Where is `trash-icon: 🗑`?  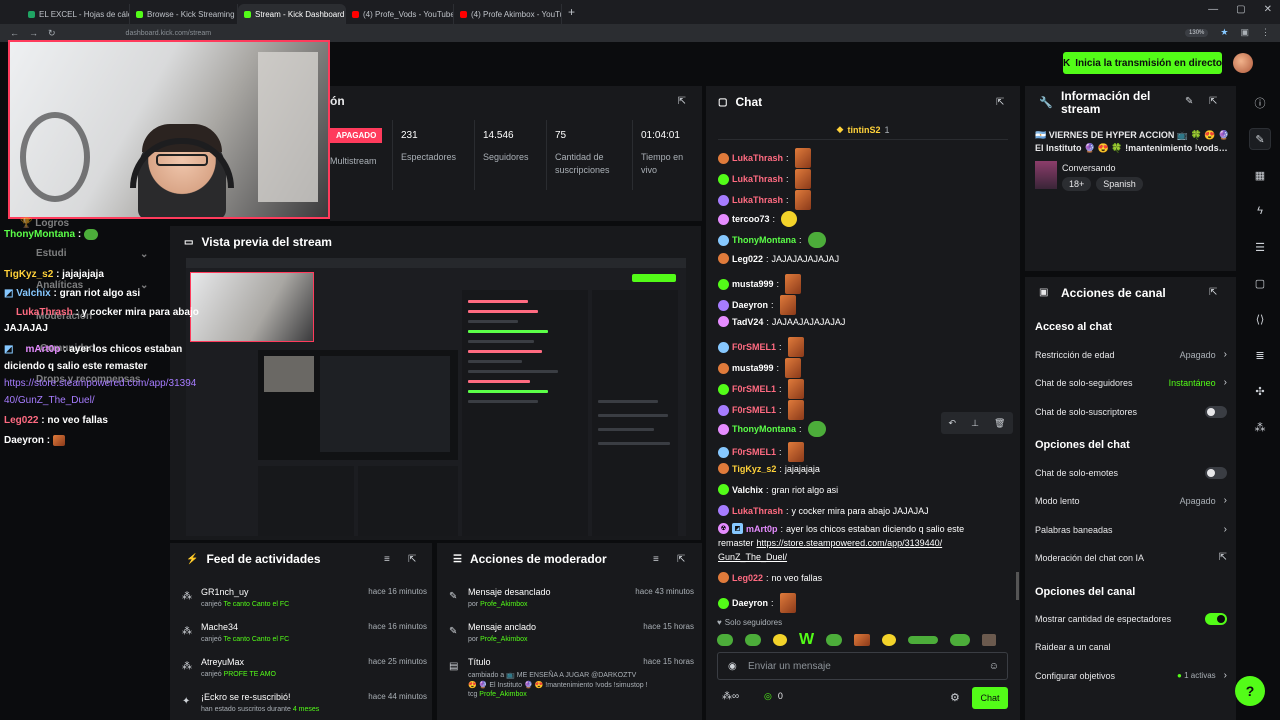 trash-icon: 🗑 is located at coordinates (999, 423).